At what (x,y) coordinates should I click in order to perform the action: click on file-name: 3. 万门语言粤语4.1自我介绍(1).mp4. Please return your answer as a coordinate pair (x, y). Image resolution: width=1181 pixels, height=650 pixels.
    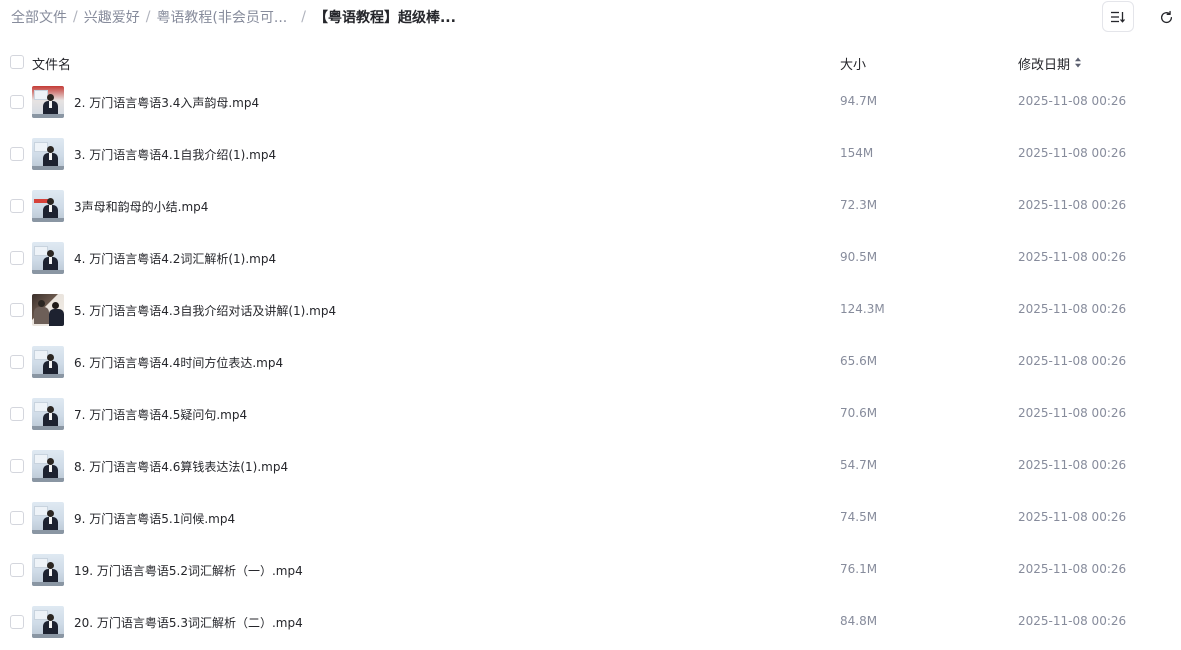
    Looking at the image, I should click on (175, 154).